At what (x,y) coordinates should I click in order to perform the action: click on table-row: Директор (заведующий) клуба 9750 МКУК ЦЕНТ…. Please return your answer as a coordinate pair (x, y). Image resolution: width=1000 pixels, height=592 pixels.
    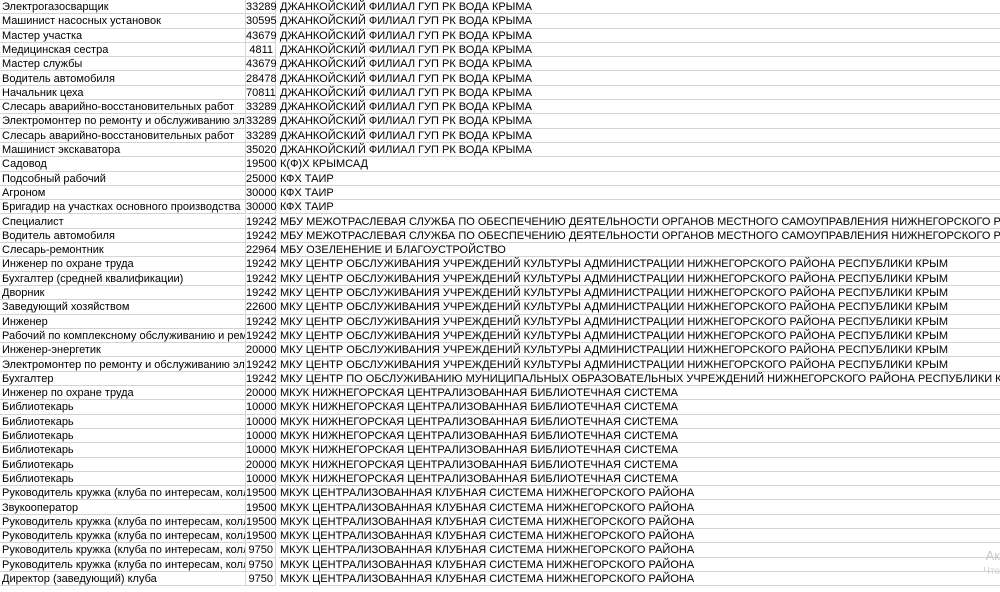
    Looking at the image, I should click on (500, 579).